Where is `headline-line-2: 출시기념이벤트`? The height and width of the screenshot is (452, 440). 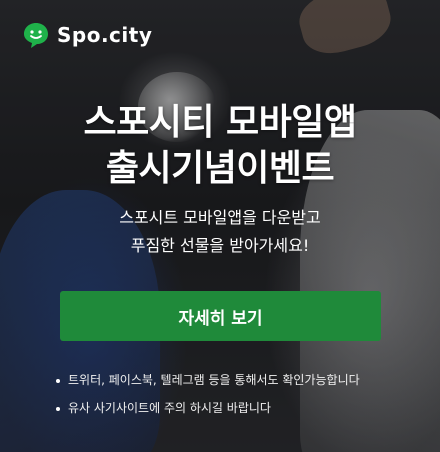 headline-line-2: 출시기념이벤트 is located at coordinates (220, 168).